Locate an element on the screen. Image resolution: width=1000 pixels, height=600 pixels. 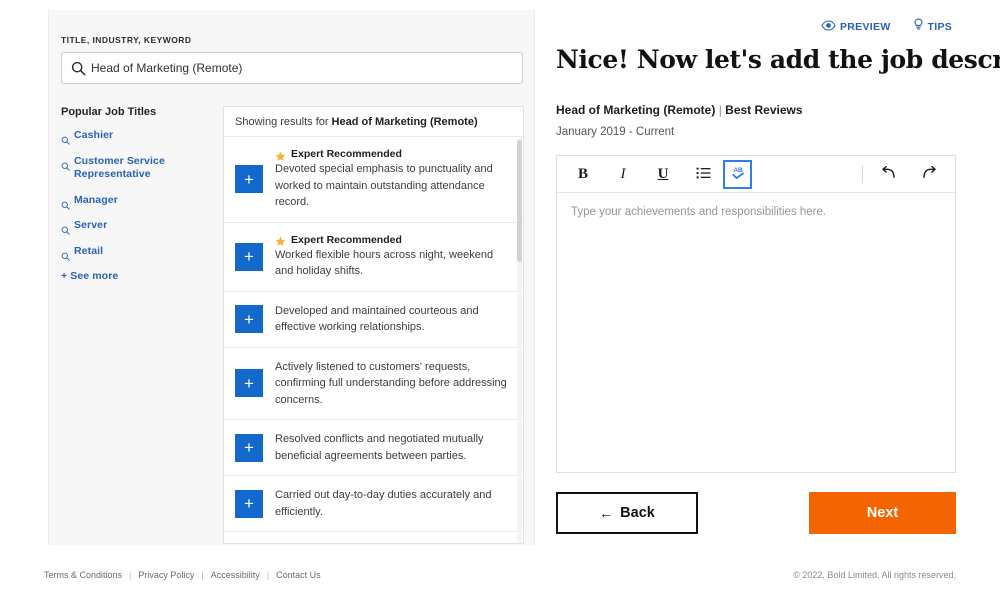
sidebar-item-cashier: Cashier is located at coordinates (136, 137).